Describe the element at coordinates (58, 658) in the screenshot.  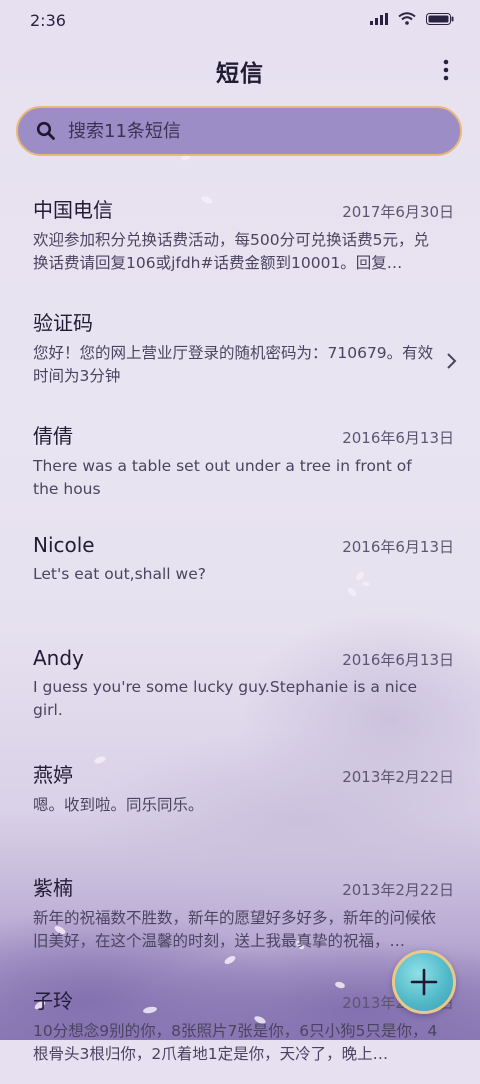
I see `message-sender: Andy` at that location.